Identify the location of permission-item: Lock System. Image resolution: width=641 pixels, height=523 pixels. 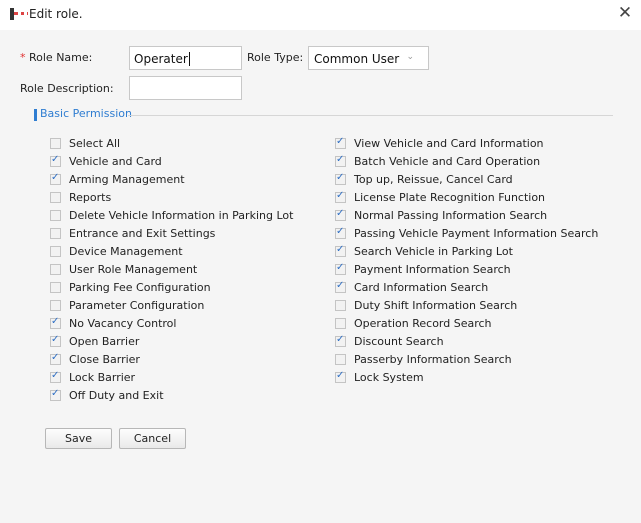
(379, 377).